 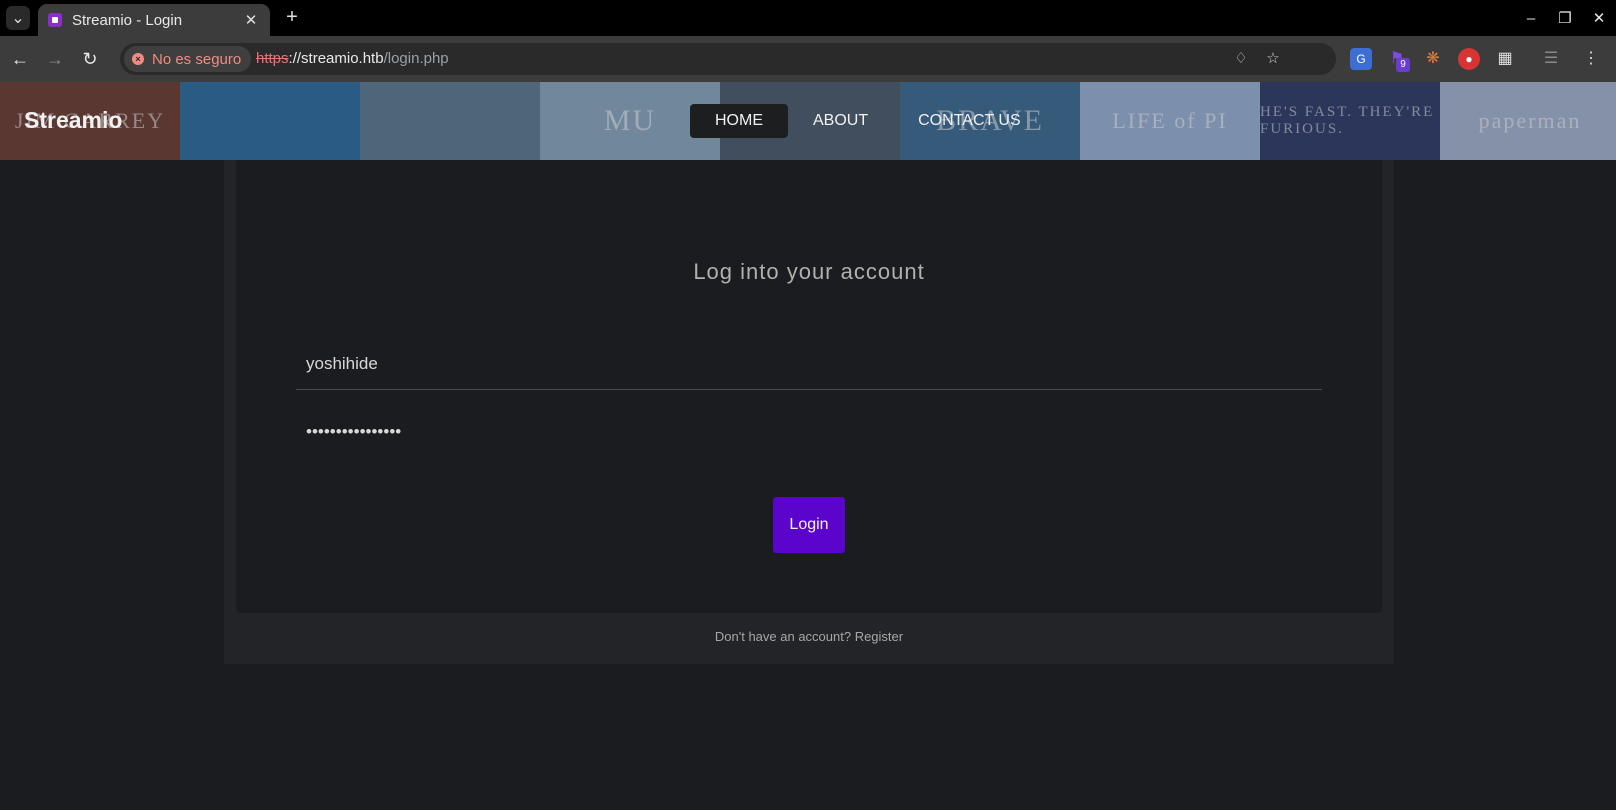 What do you see at coordinates (809, 525) in the screenshot?
I see `login-button: Login` at bounding box center [809, 525].